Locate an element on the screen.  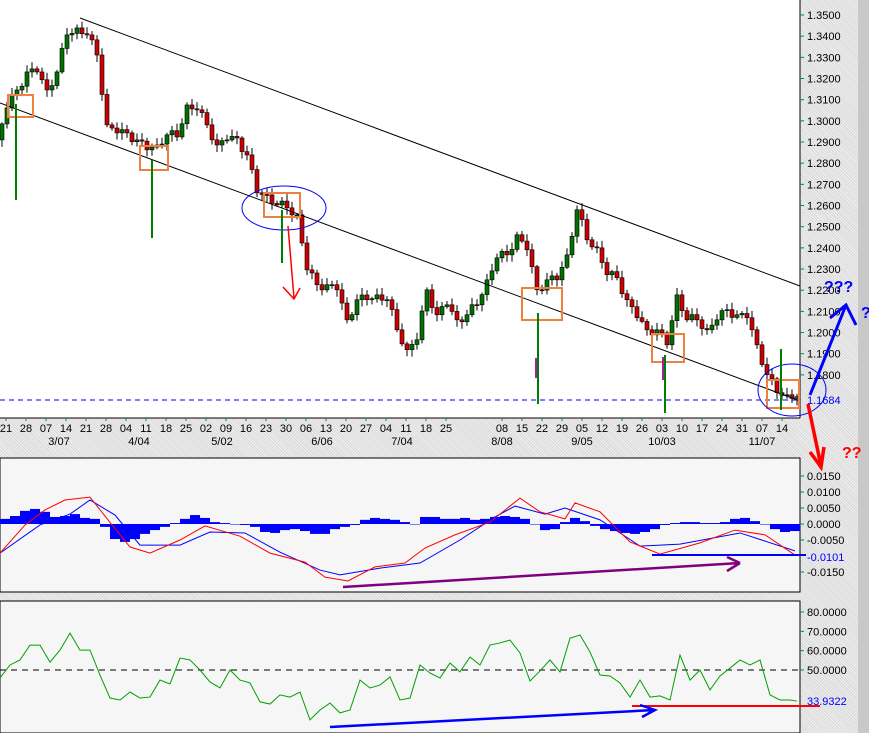
date-tick-label: 09 is located at coordinates (226, 429).